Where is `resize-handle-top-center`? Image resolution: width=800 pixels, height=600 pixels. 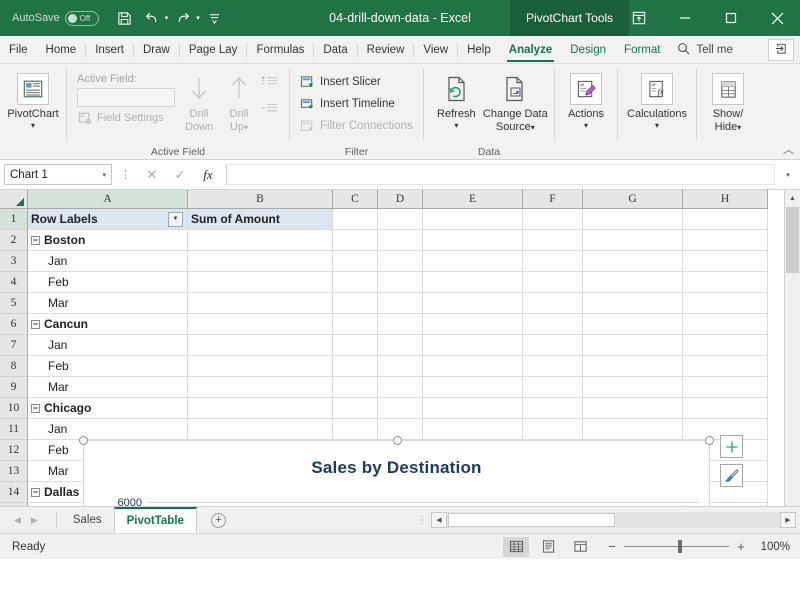
resize-handle-top-center is located at coordinates (397, 440).